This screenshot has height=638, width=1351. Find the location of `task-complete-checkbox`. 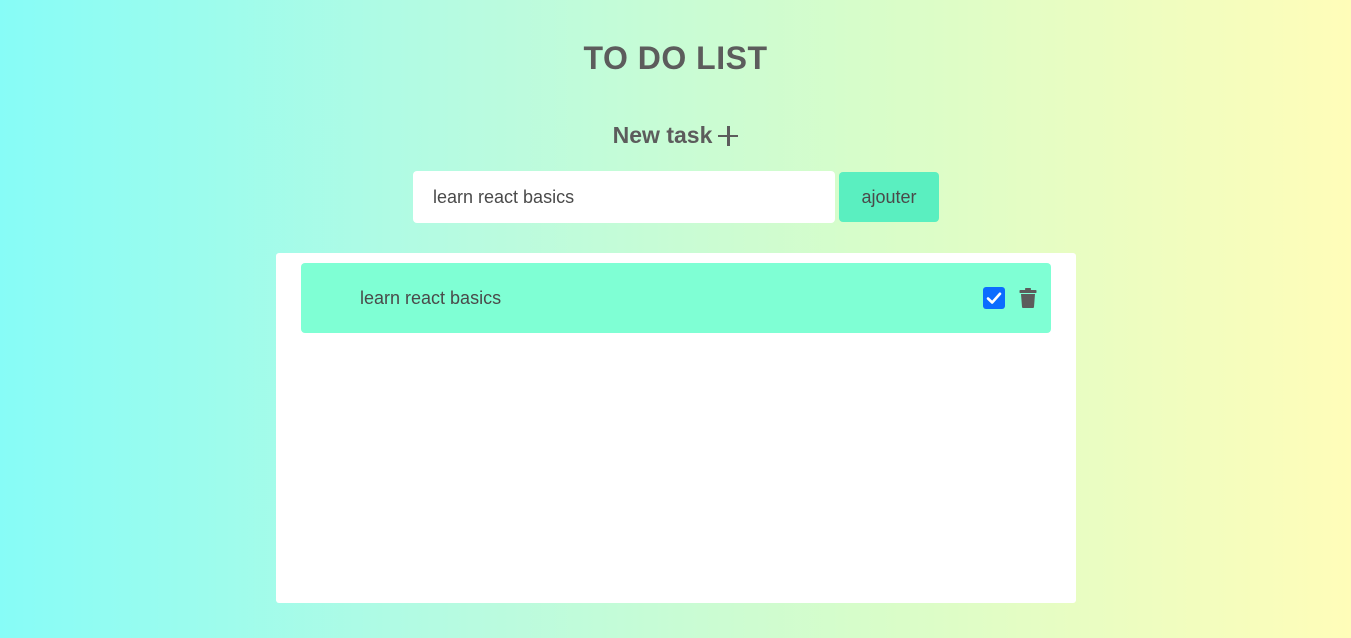

task-complete-checkbox is located at coordinates (994, 298).